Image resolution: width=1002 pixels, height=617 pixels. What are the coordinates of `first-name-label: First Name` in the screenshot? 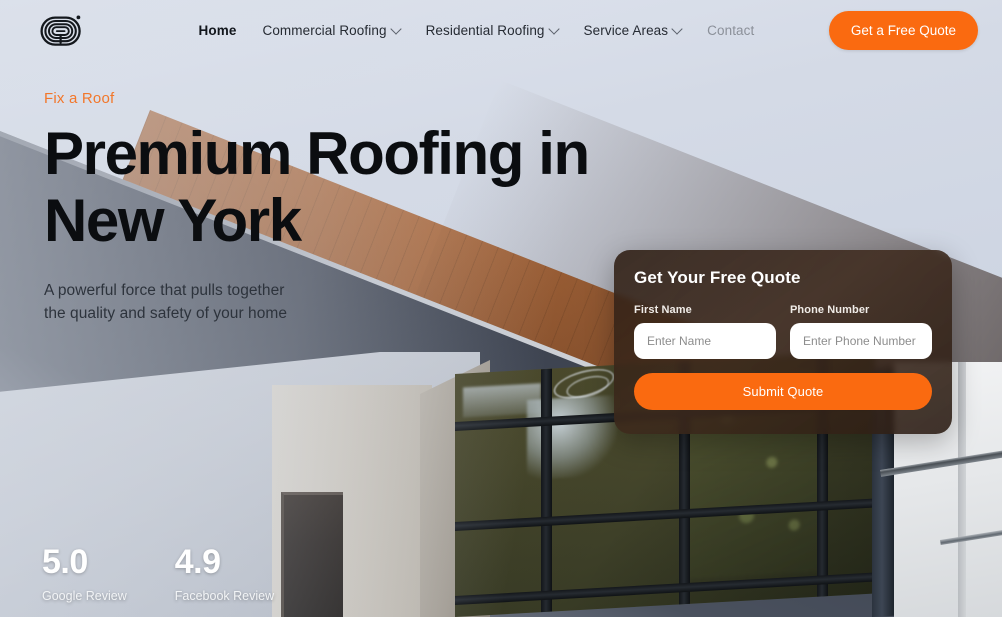 It's located at (663, 310).